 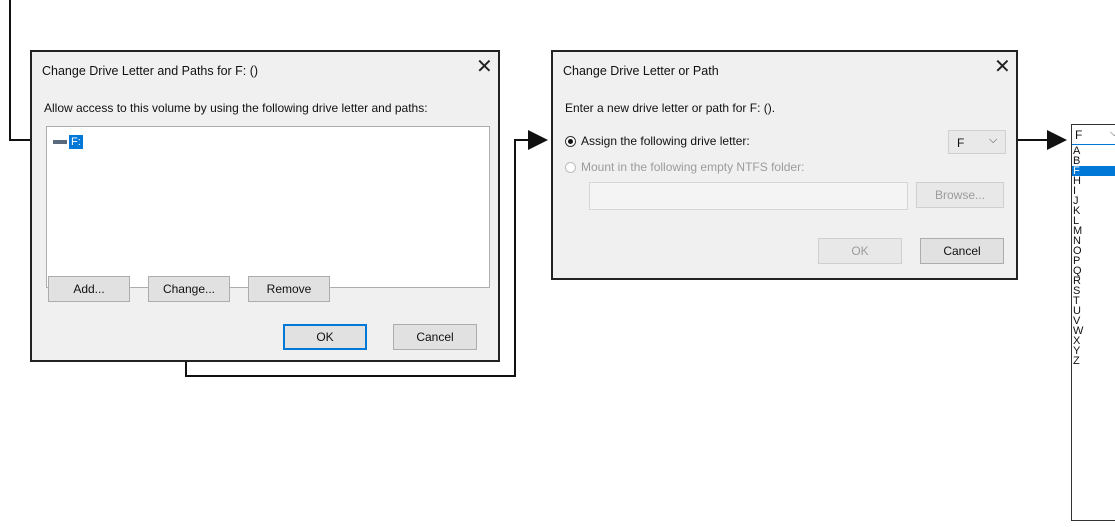 I want to click on dropdown-option-h: H, so click(x=1093, y=181).